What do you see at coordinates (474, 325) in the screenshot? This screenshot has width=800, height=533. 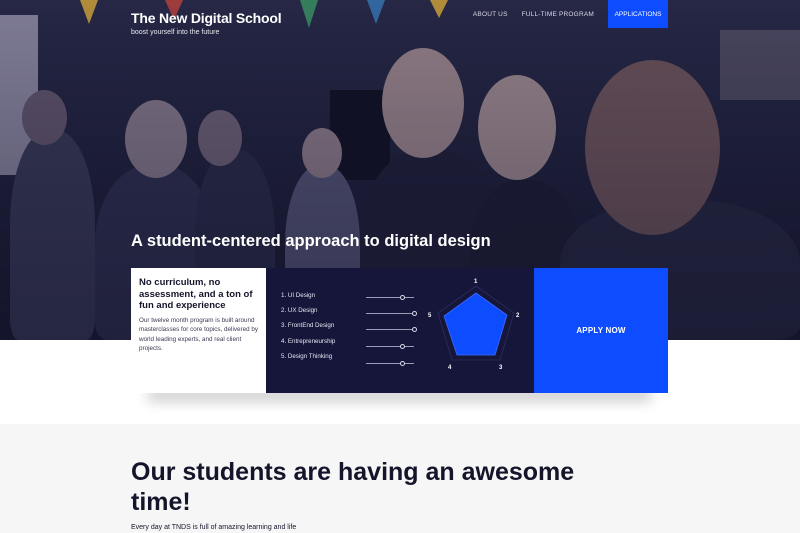 I see `skills-radar-chart: 1 2 3 4 5` at bounding box center [474, 325].